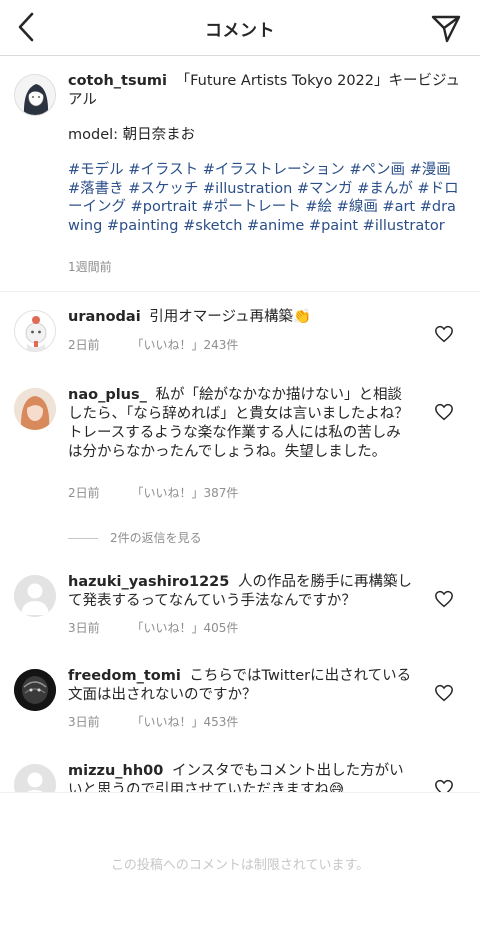 This screenshot has width=480, height=940. I want to click on share-send-icon, so click(446, 28).